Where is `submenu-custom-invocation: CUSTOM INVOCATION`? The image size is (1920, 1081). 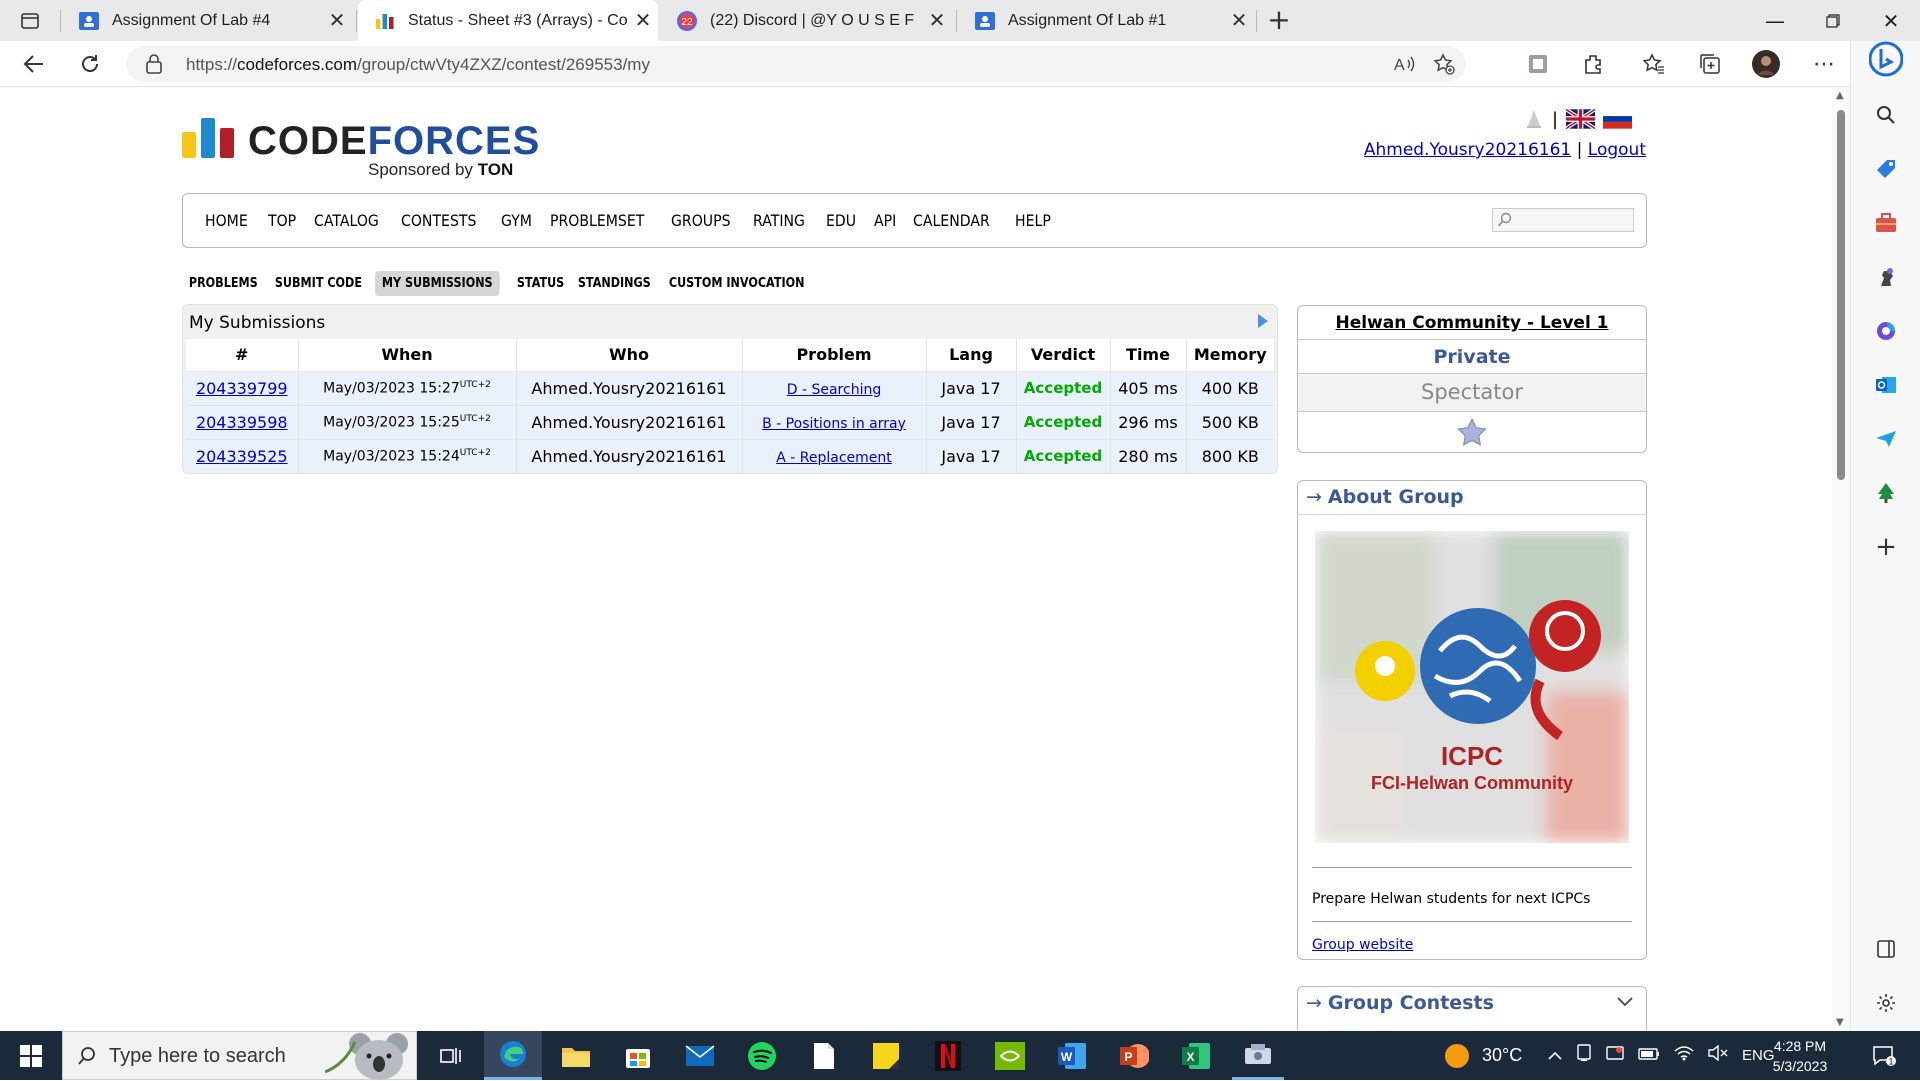 submenu-custom-invocation: CUSTOM INVOCATION is located at coordinates (736, 283).